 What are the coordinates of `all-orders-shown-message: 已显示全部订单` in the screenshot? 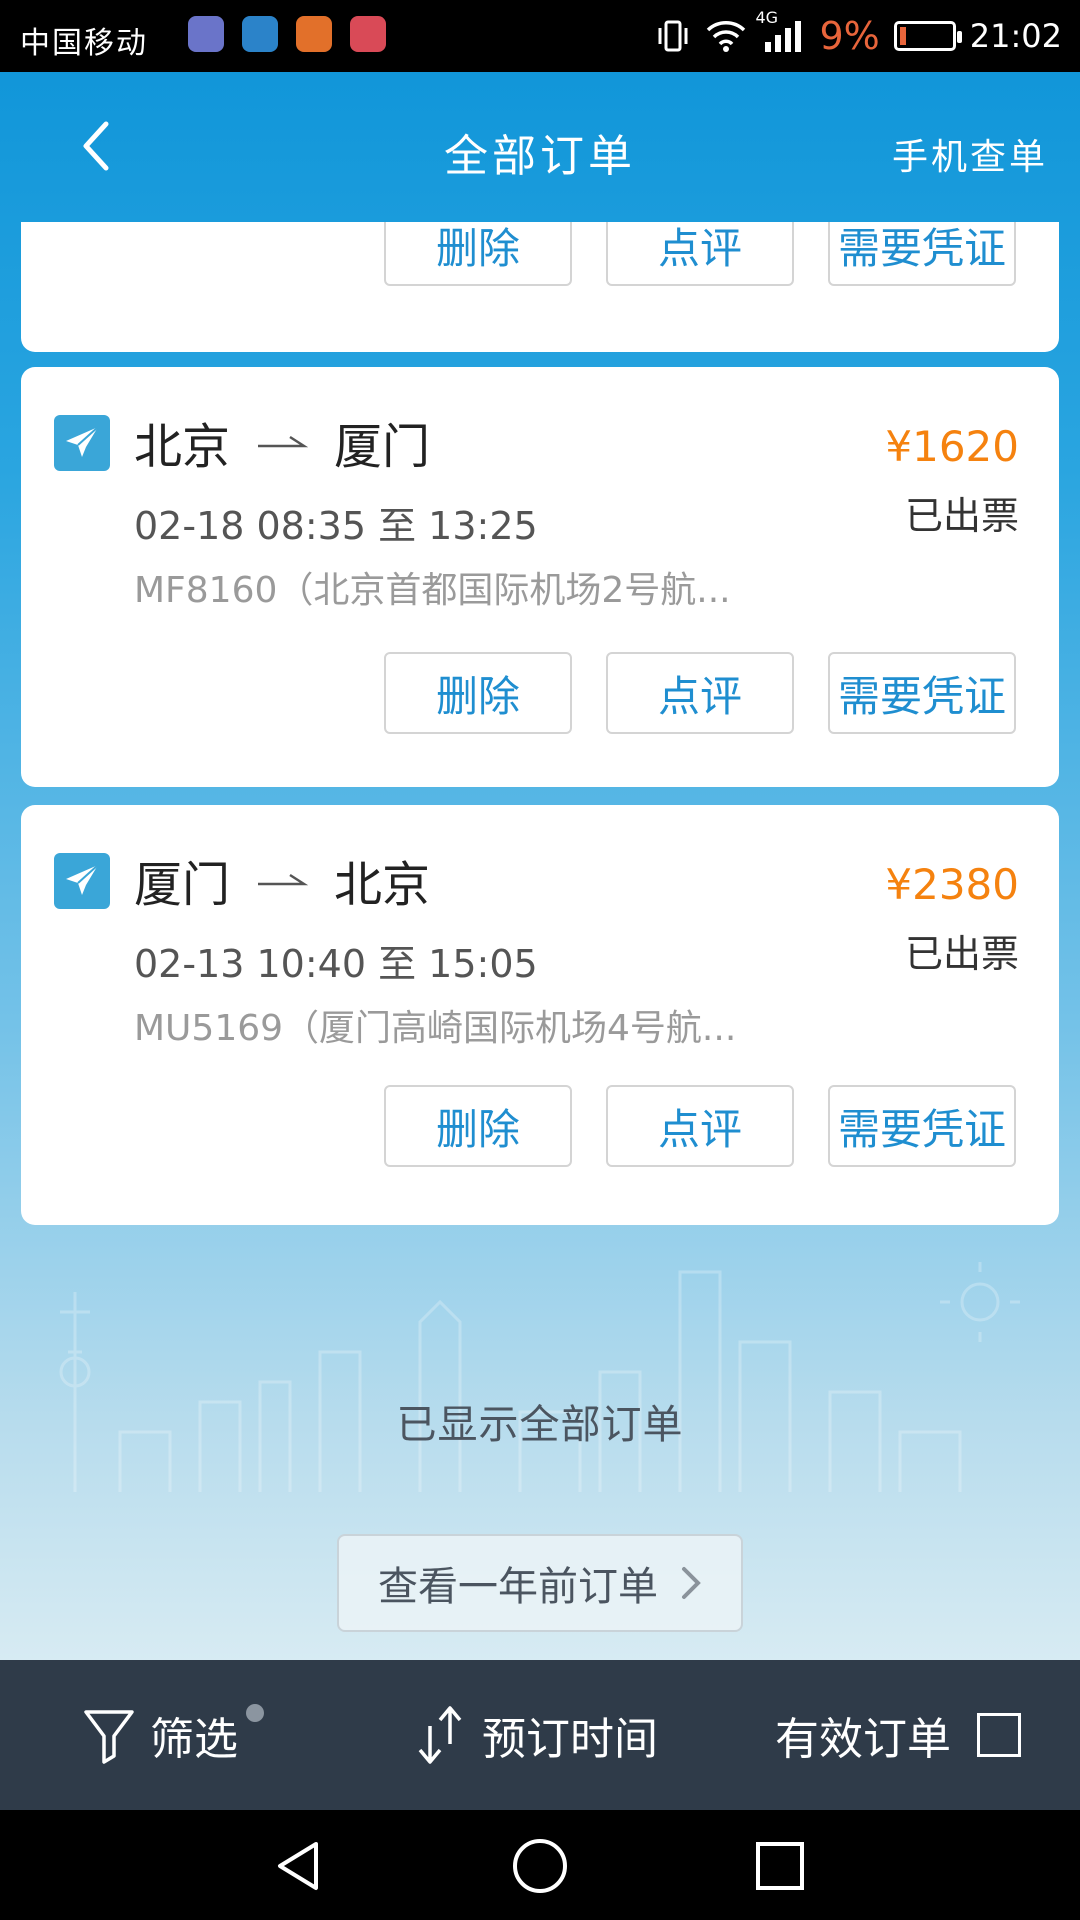 It's located at (540, 1425).